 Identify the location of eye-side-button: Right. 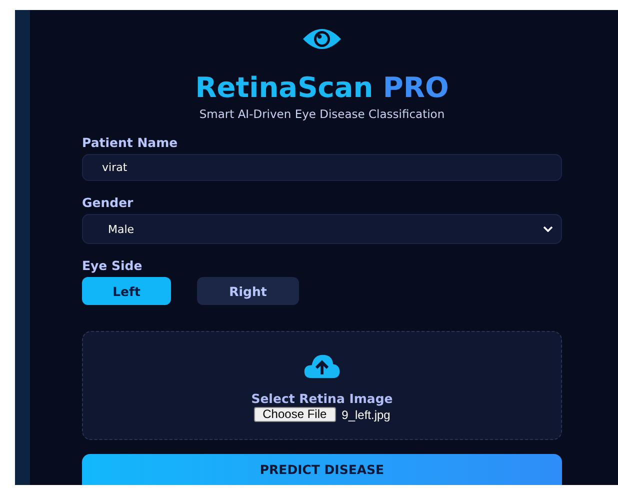
(248, 291).